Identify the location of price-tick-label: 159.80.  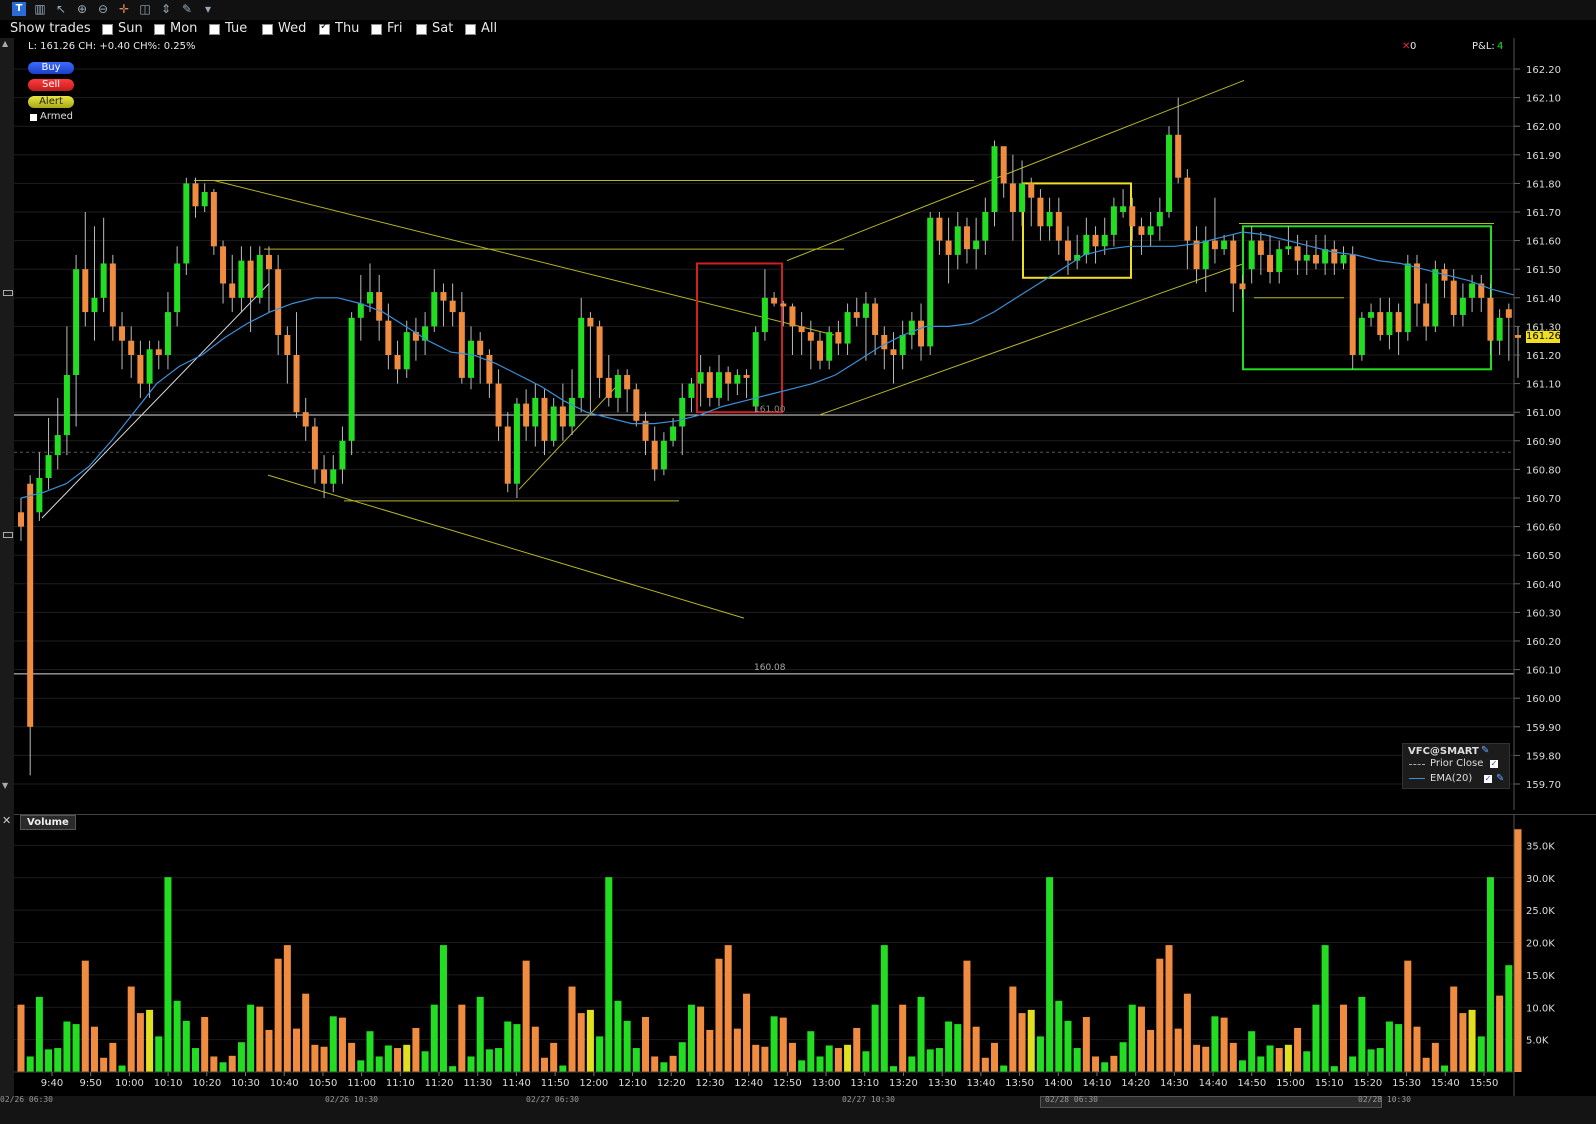
(1543, 756).